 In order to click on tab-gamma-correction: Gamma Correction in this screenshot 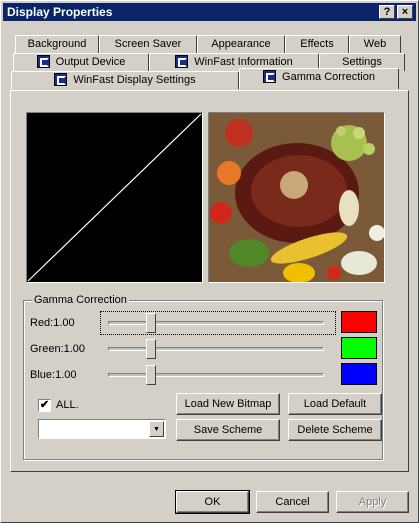, I will do `click(319, 78)`.